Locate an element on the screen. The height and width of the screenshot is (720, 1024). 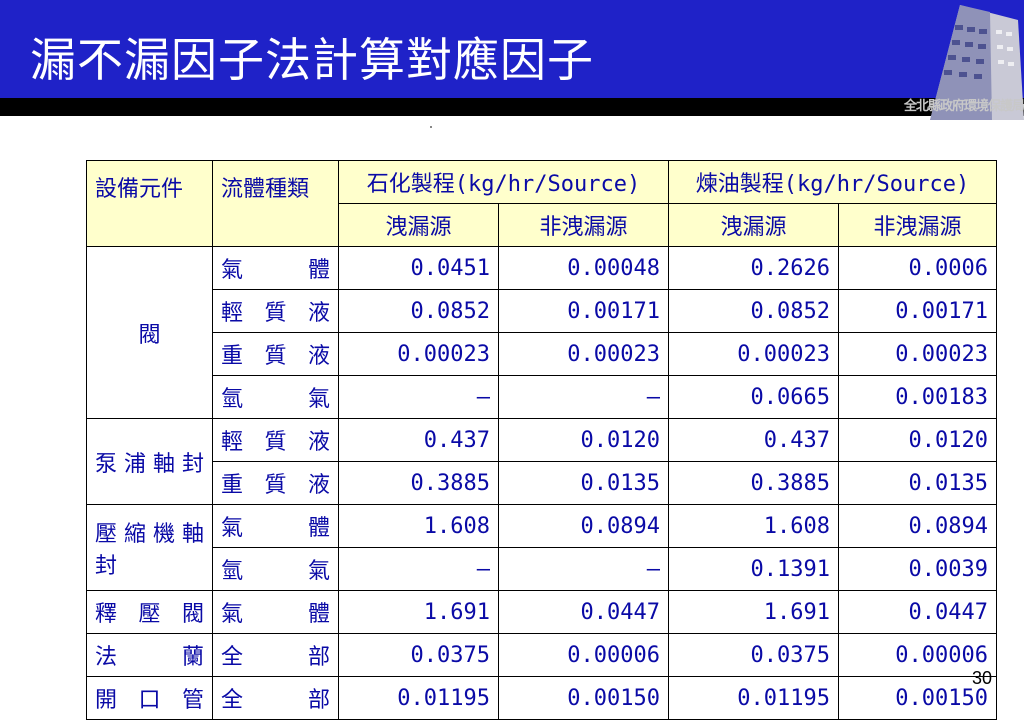
value-cell: 0.00150 is located at coordinates (583, 698).